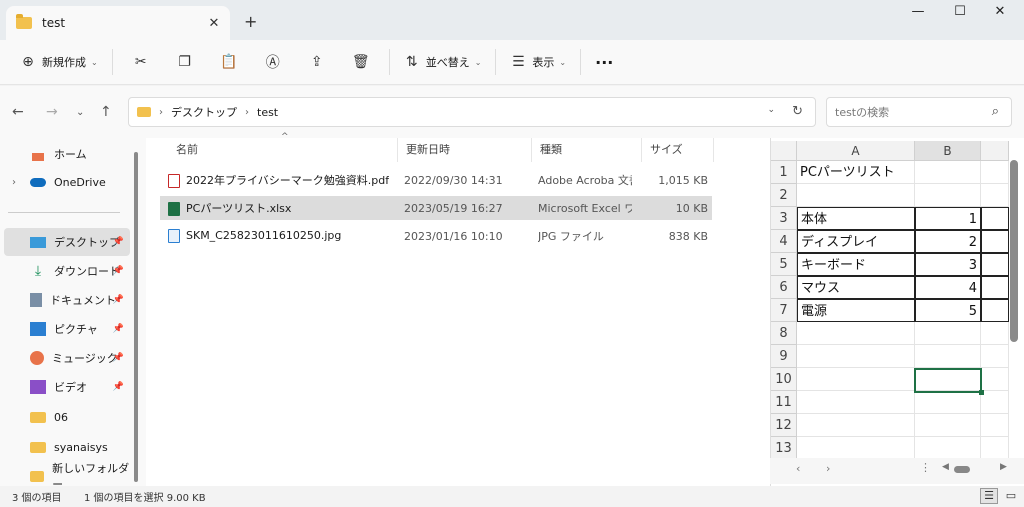 Image resolution: width=1024 pixels, height=507 pixels. What do you see at coordinates (67, 182) in the screenshot?
I see `sidebar-item-onedrive: › OneDrive` at bounding box center [67, 182].